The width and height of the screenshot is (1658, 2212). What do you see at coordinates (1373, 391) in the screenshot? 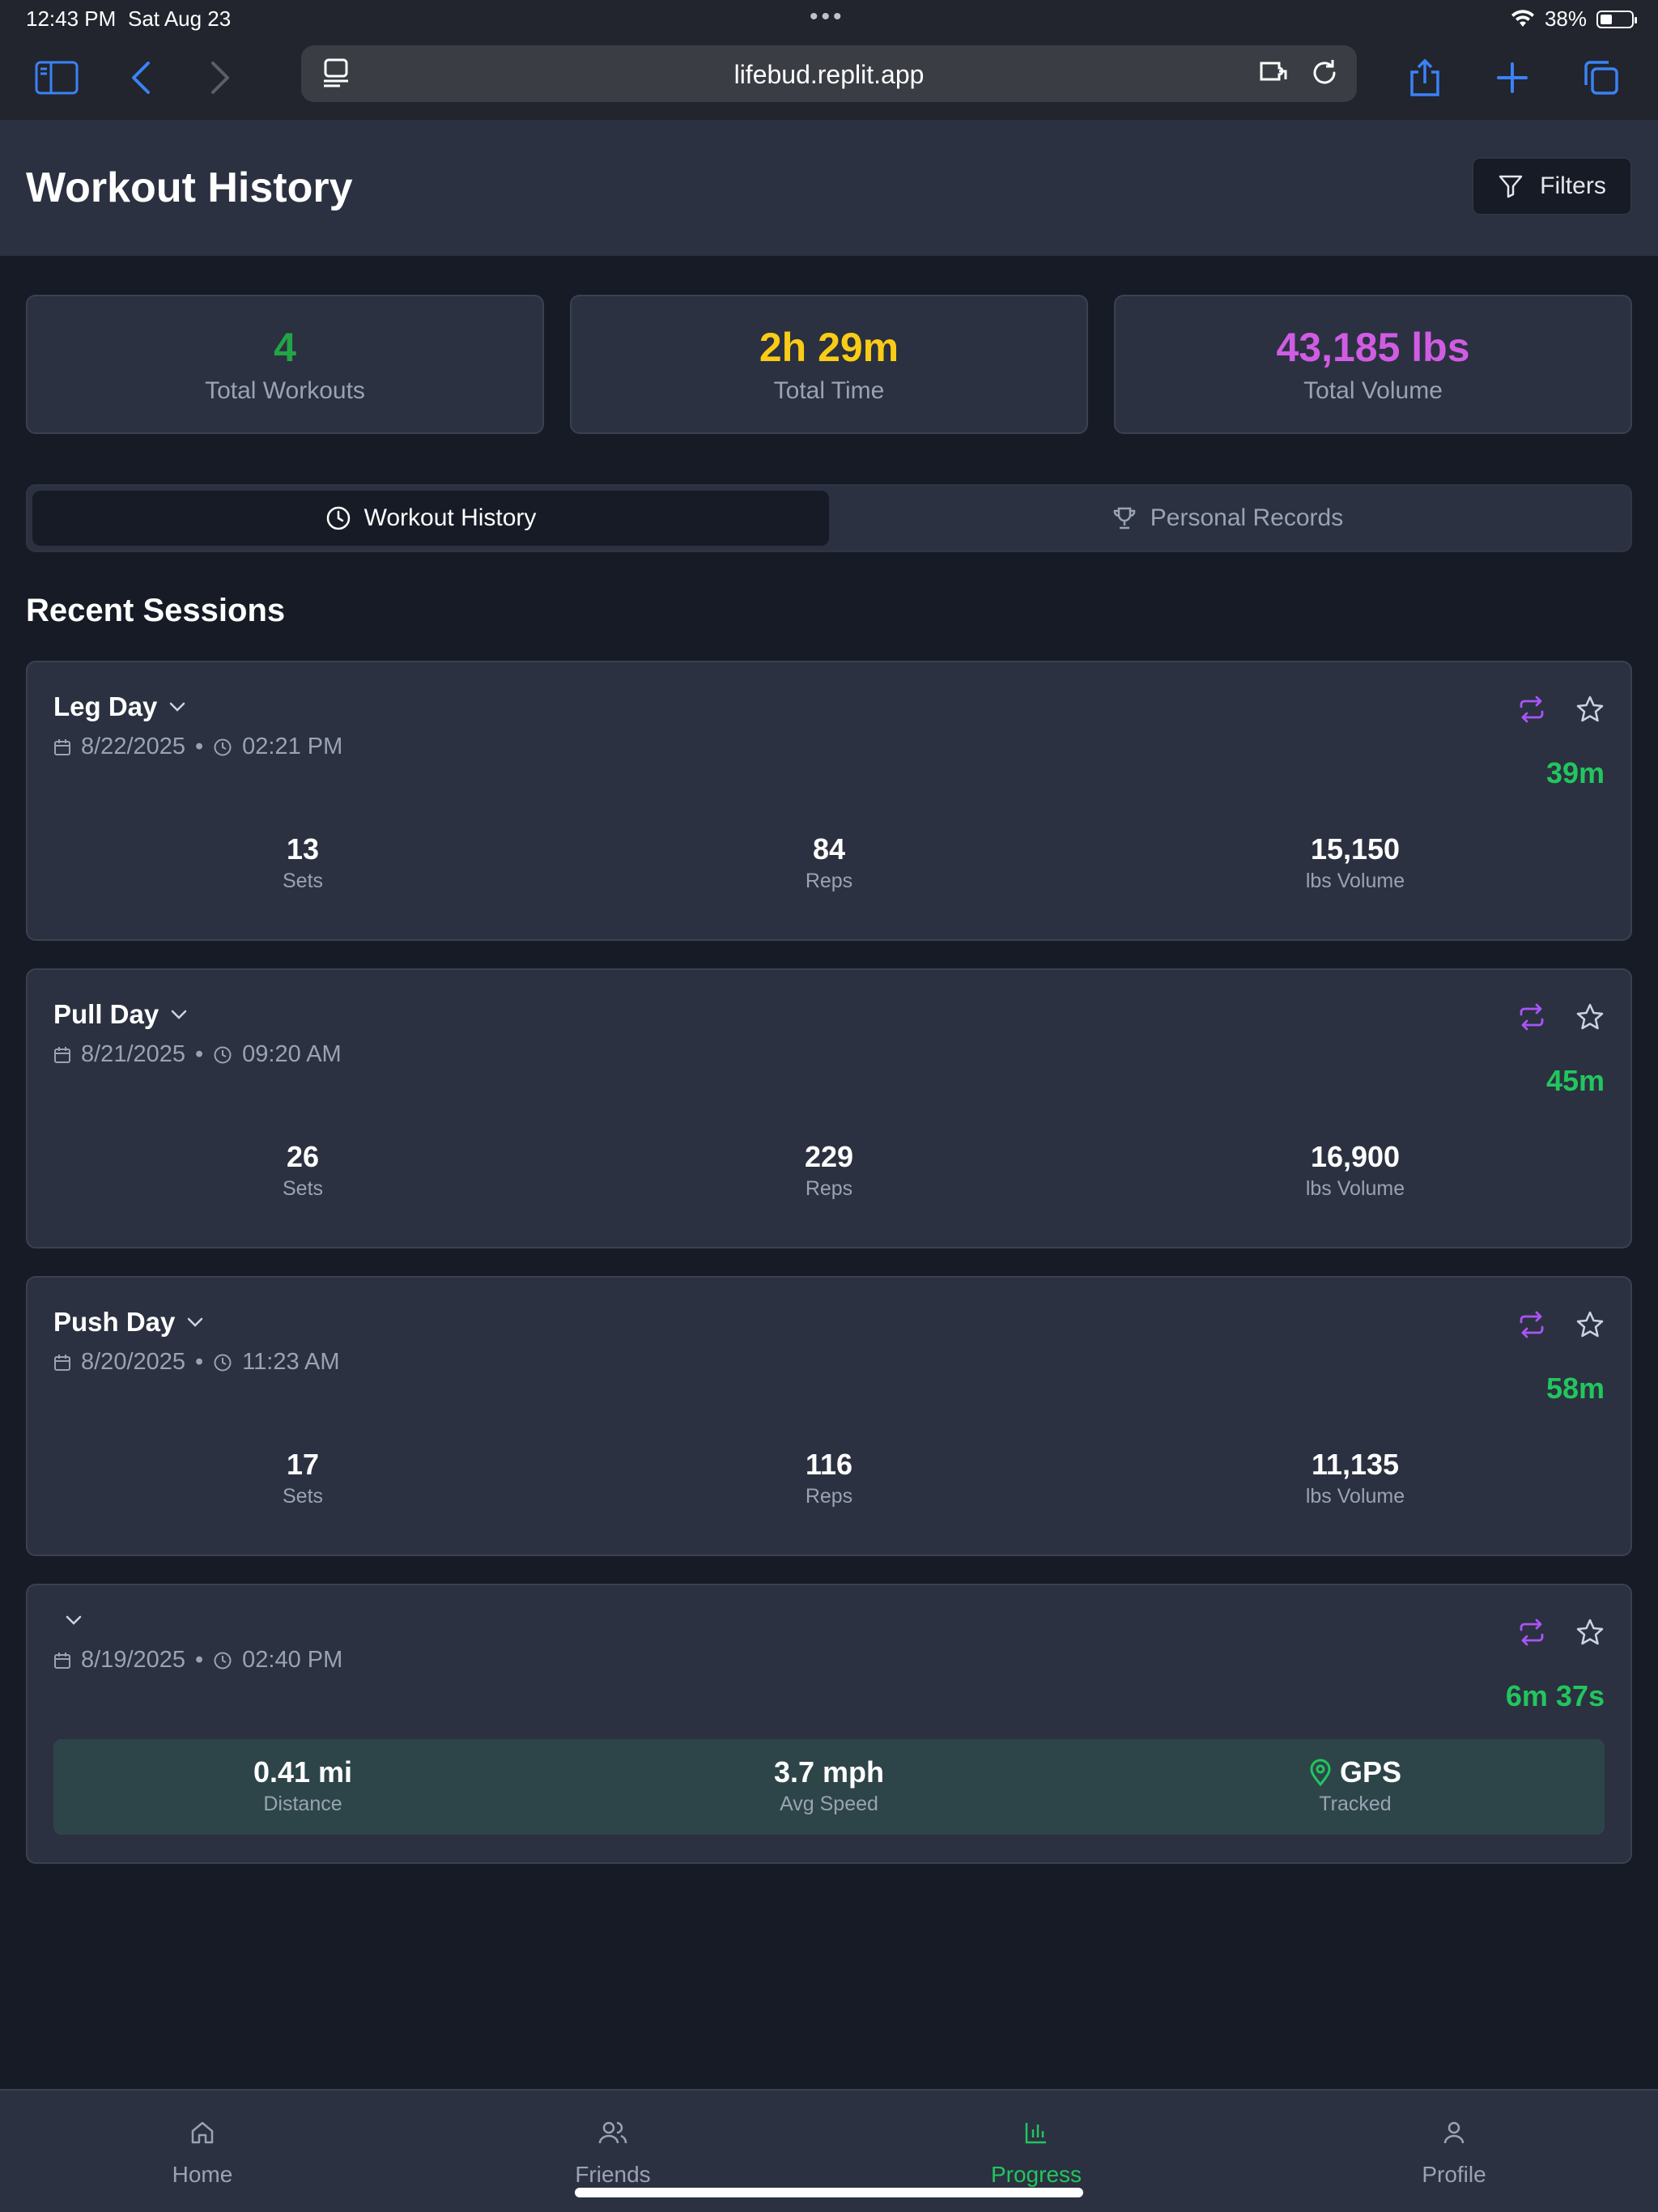
I see `stat-label: Total Volume` at bounding box center [1373, 391].